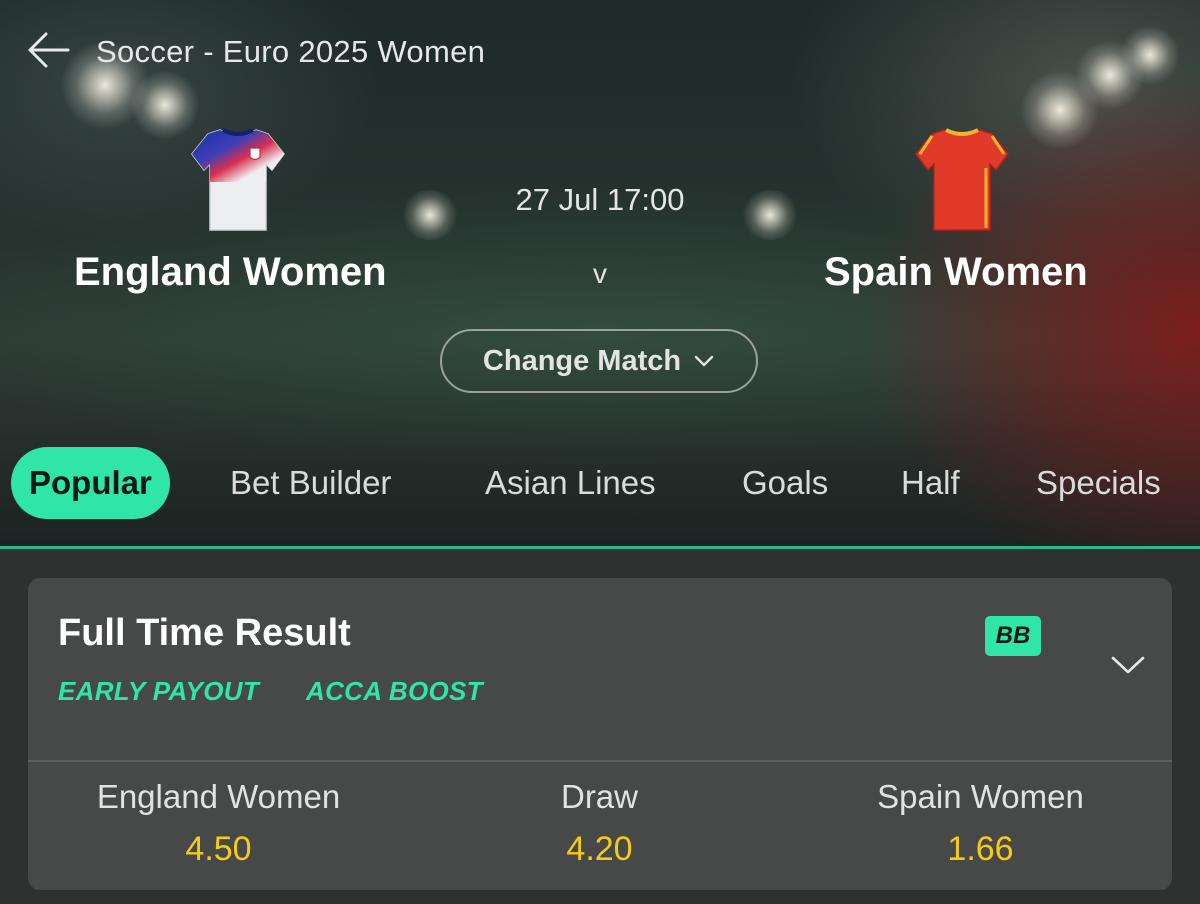  Describe the element at coordinates (238, 179) in the screenshot. I see `england-shirt-icon` at that location.